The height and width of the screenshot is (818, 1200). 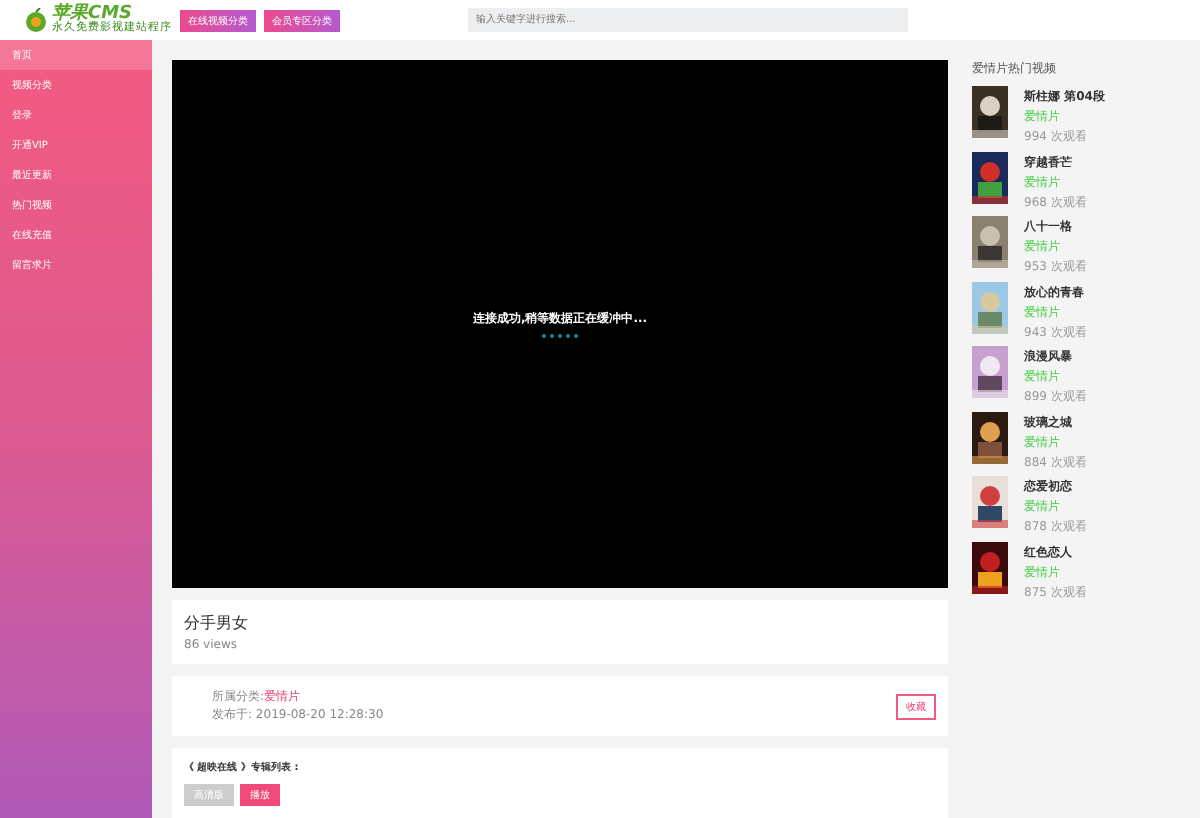 I want to click on logo-text: 苹果CMS, so click(x=92, y=14).